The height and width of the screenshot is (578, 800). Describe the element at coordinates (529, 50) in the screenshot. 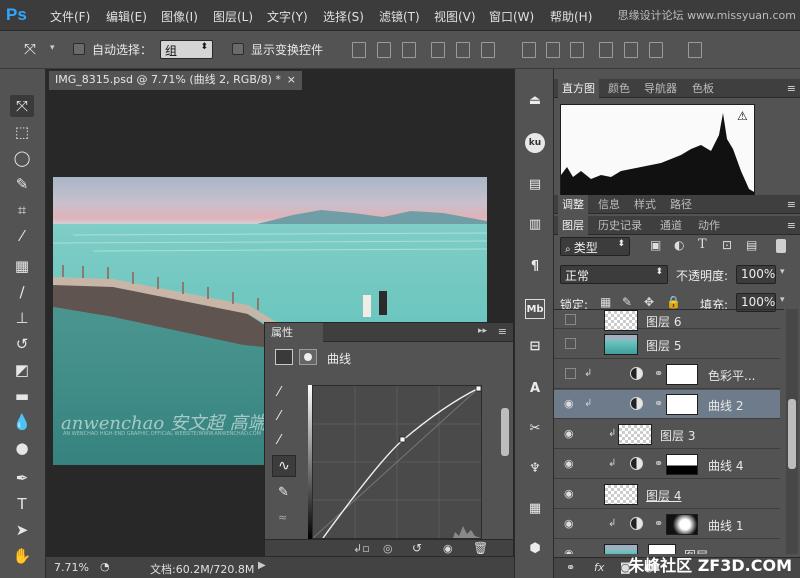

I see `distribute-top-icon` at that location.